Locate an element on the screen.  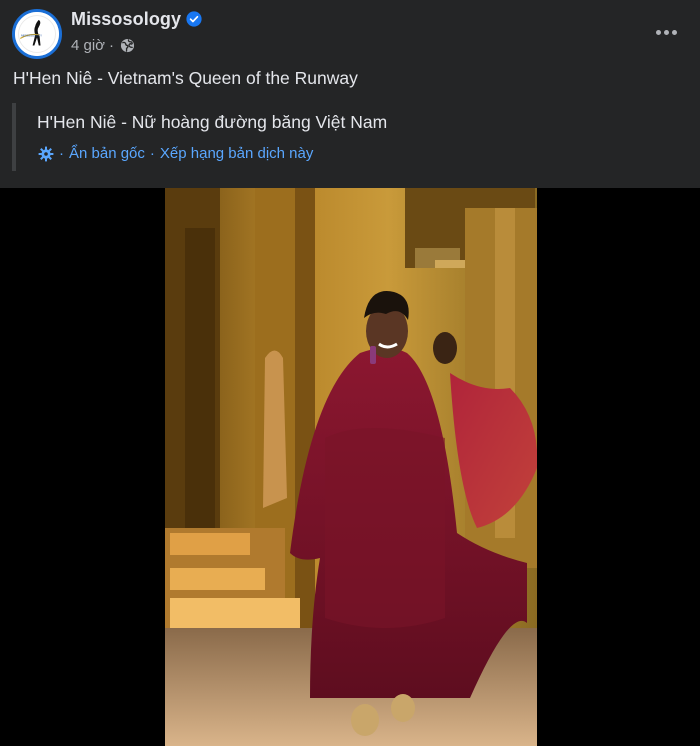
page-name: Missosology is located at coordinates (126, 19).